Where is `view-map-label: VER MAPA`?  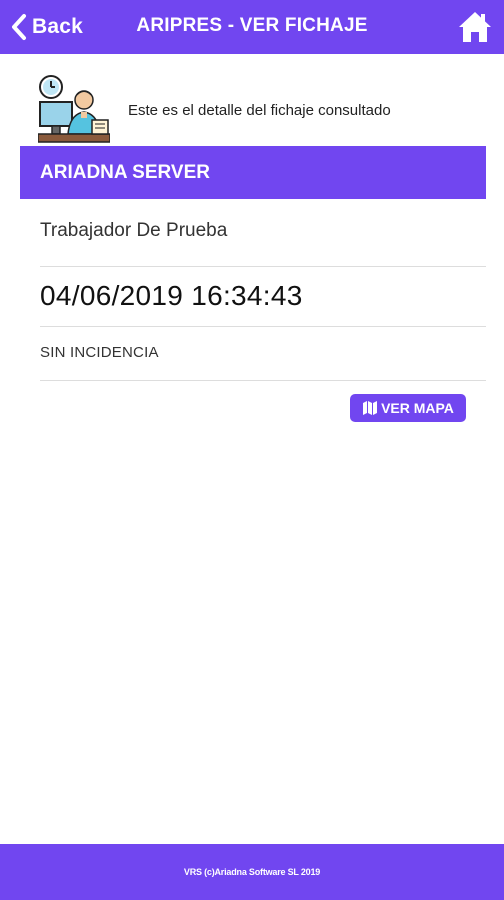 view-map-label: VER MAPA is located at coordinates (417, 408).